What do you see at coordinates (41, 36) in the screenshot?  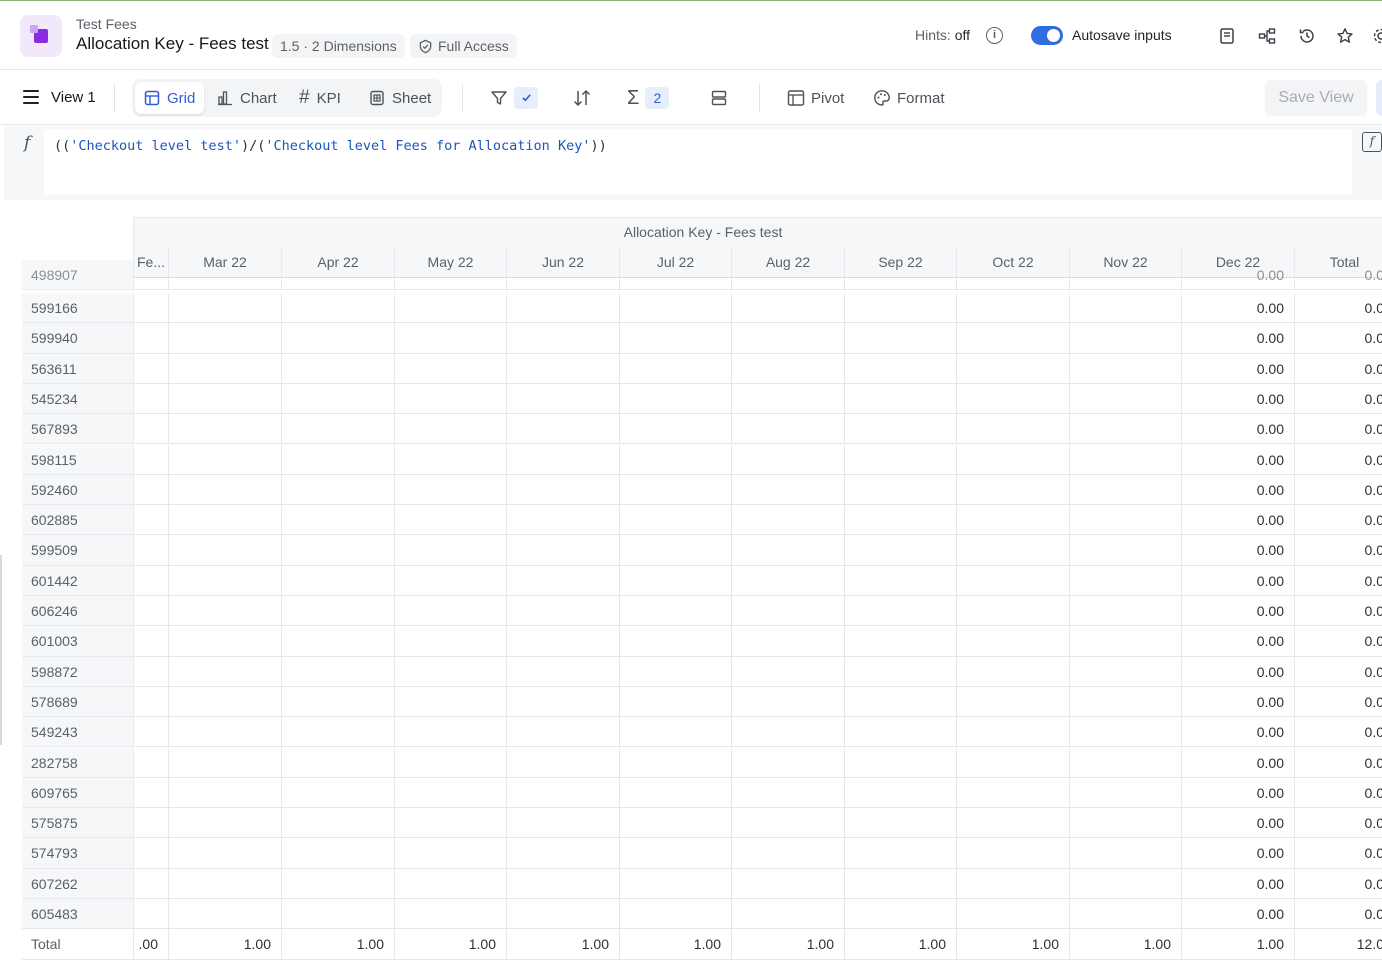 I see `app-logo-icon` at bounding box center [41, 36].